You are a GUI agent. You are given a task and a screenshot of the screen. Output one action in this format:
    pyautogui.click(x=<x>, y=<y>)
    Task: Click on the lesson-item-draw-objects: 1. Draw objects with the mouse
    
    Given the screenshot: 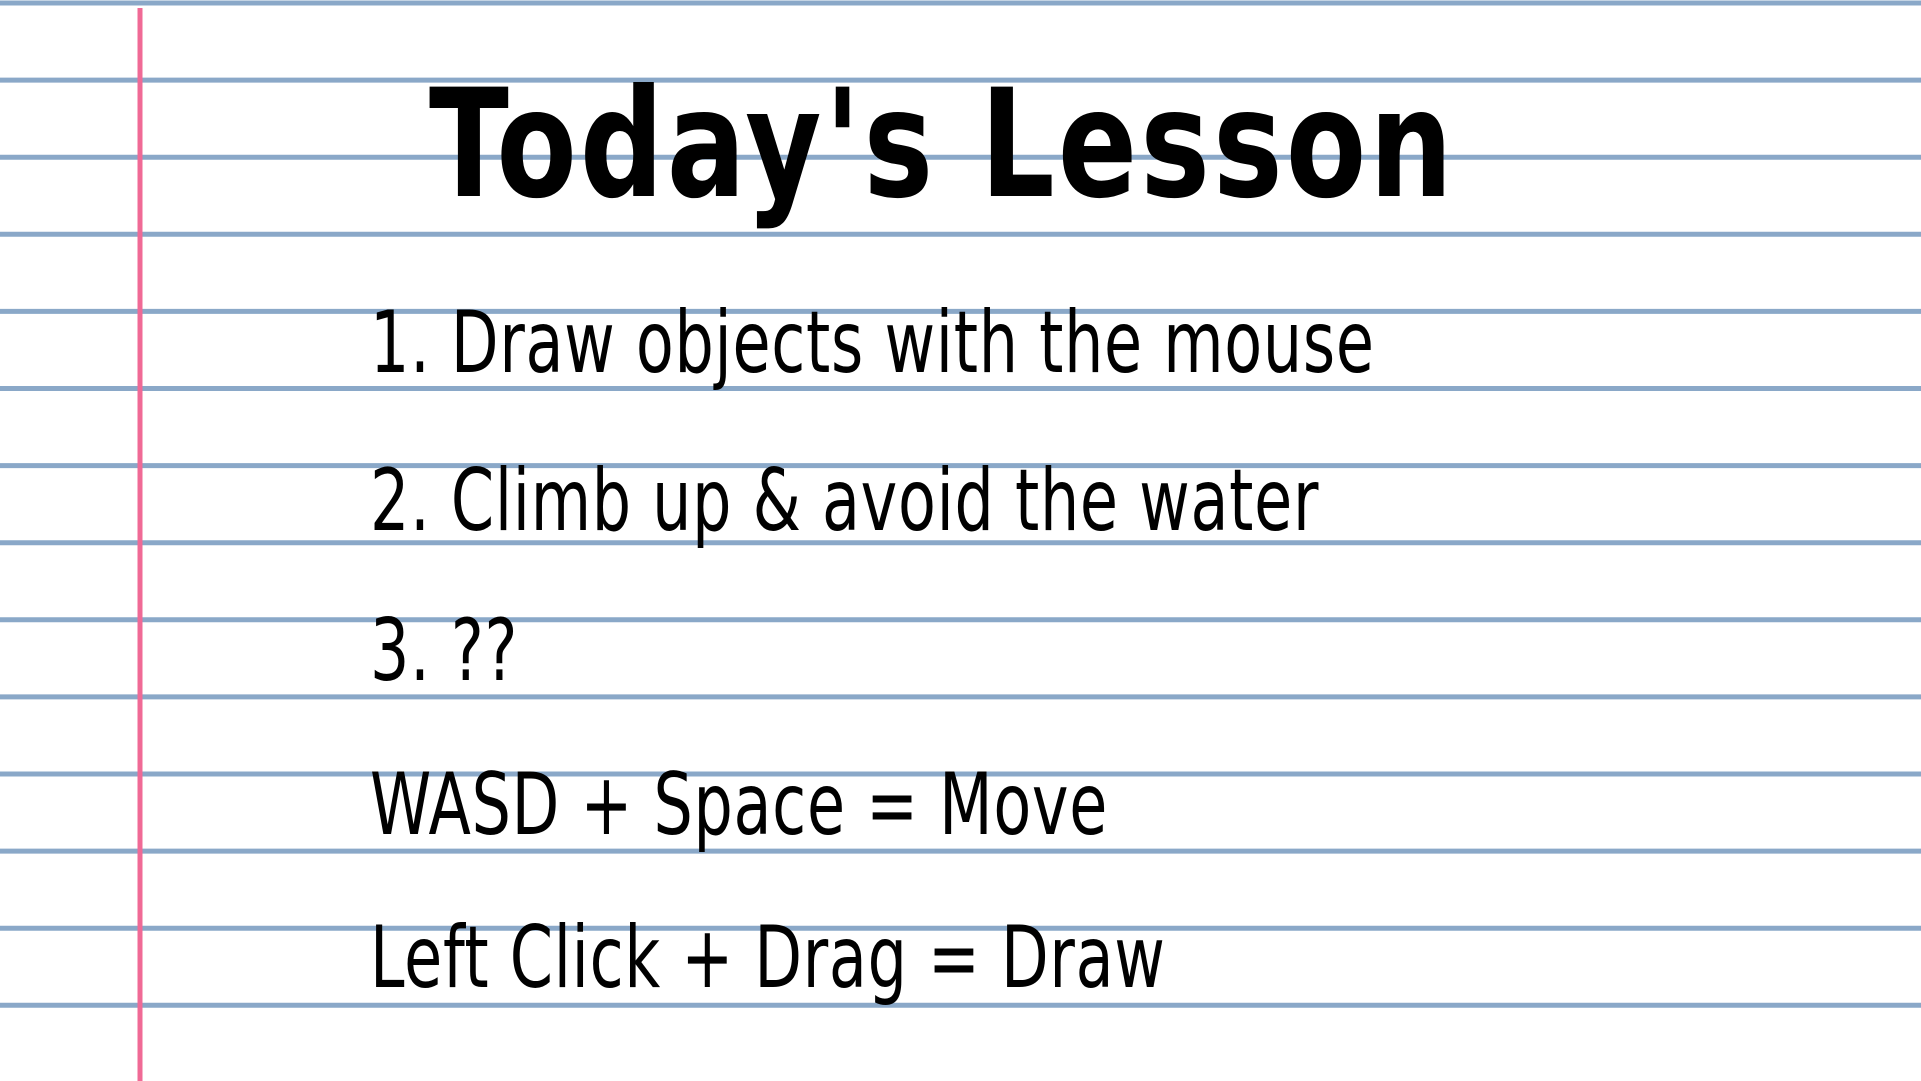 What is the action you would take?
    pyautogui.click(x=872, y=343)
    